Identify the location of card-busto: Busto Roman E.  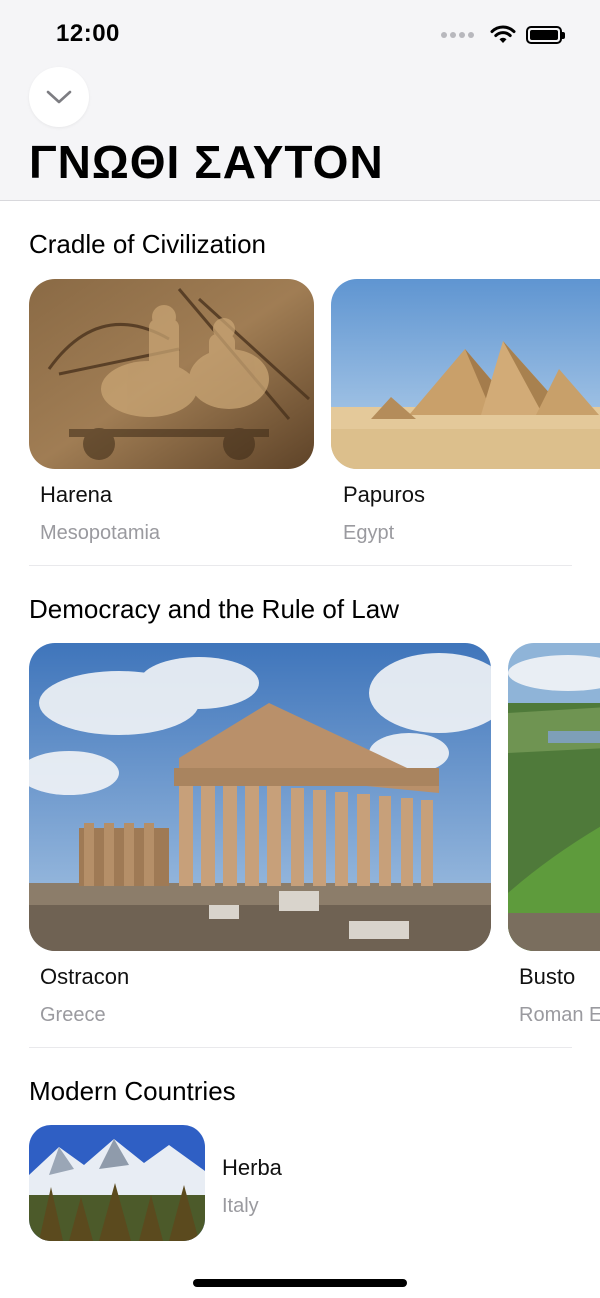
(554, 840).